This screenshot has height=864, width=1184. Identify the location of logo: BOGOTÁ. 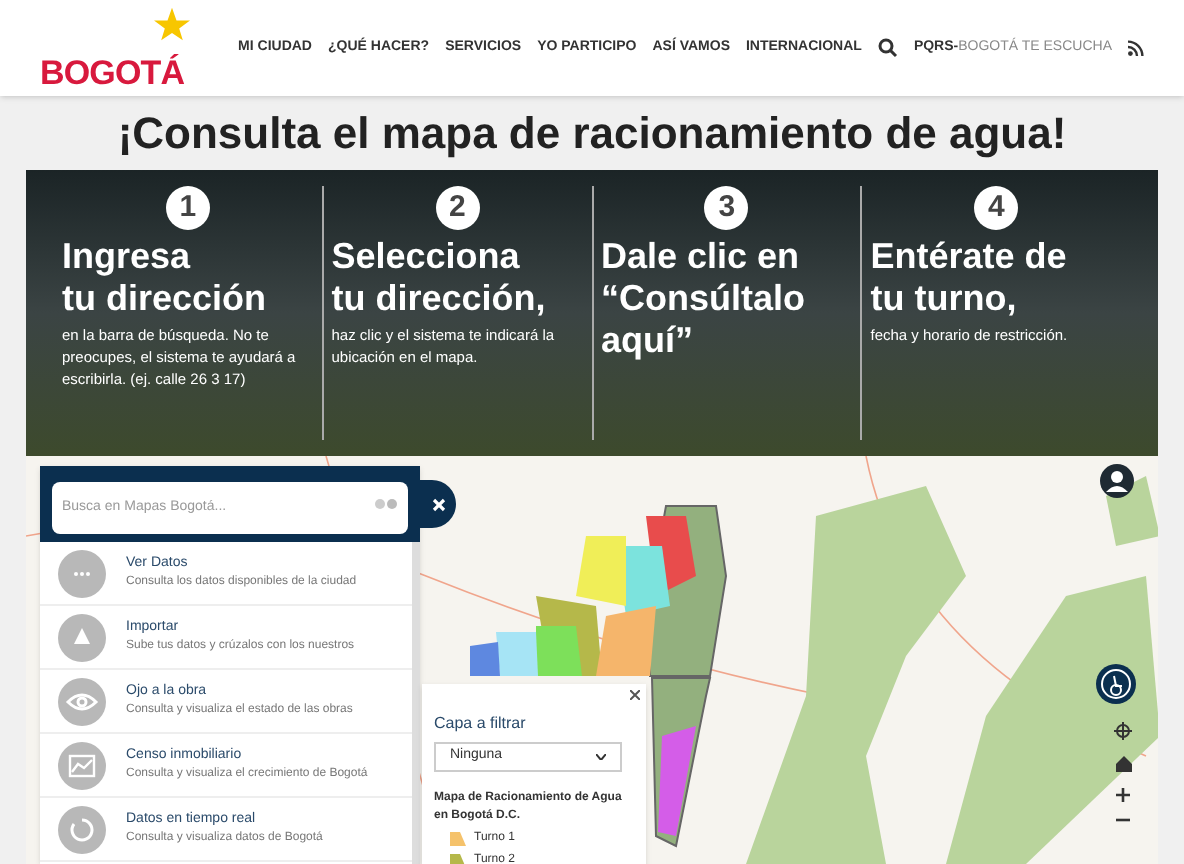
(112, 73).